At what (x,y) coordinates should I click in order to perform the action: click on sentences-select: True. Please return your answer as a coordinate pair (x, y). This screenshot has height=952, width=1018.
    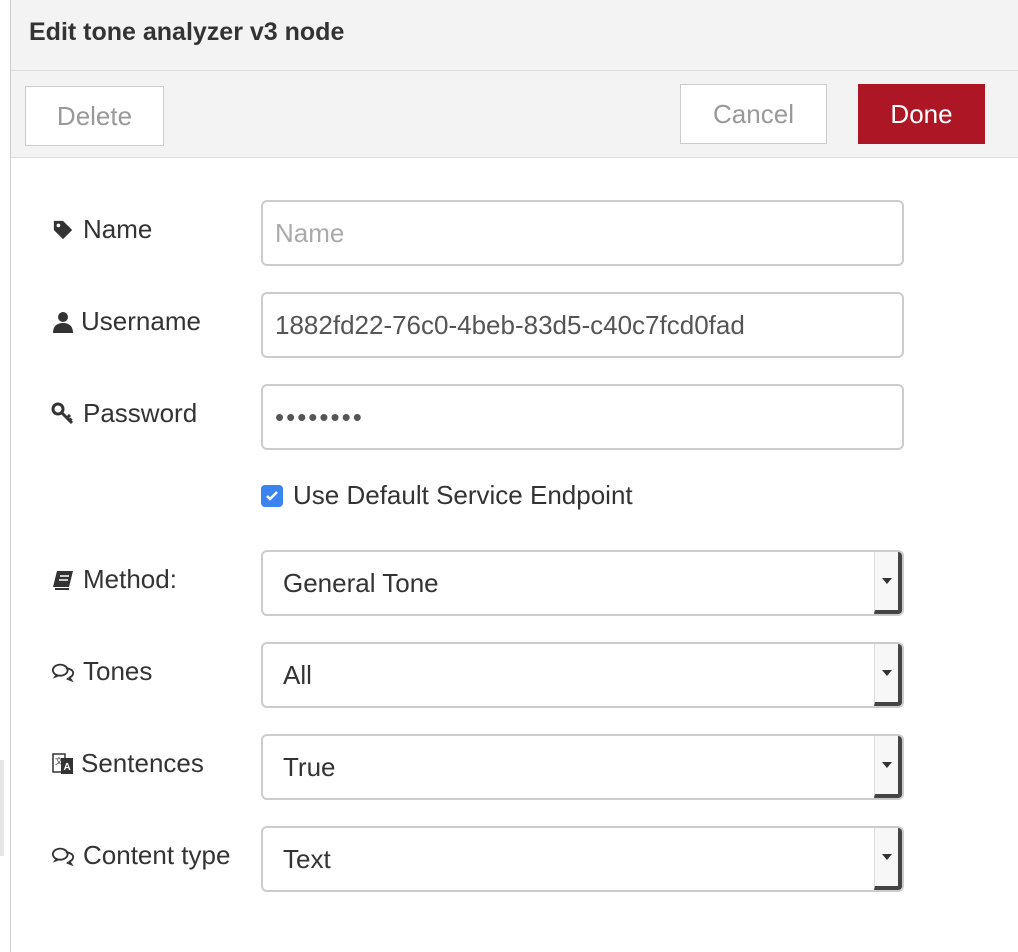
    Looking at the image, I should click on (582, 767).